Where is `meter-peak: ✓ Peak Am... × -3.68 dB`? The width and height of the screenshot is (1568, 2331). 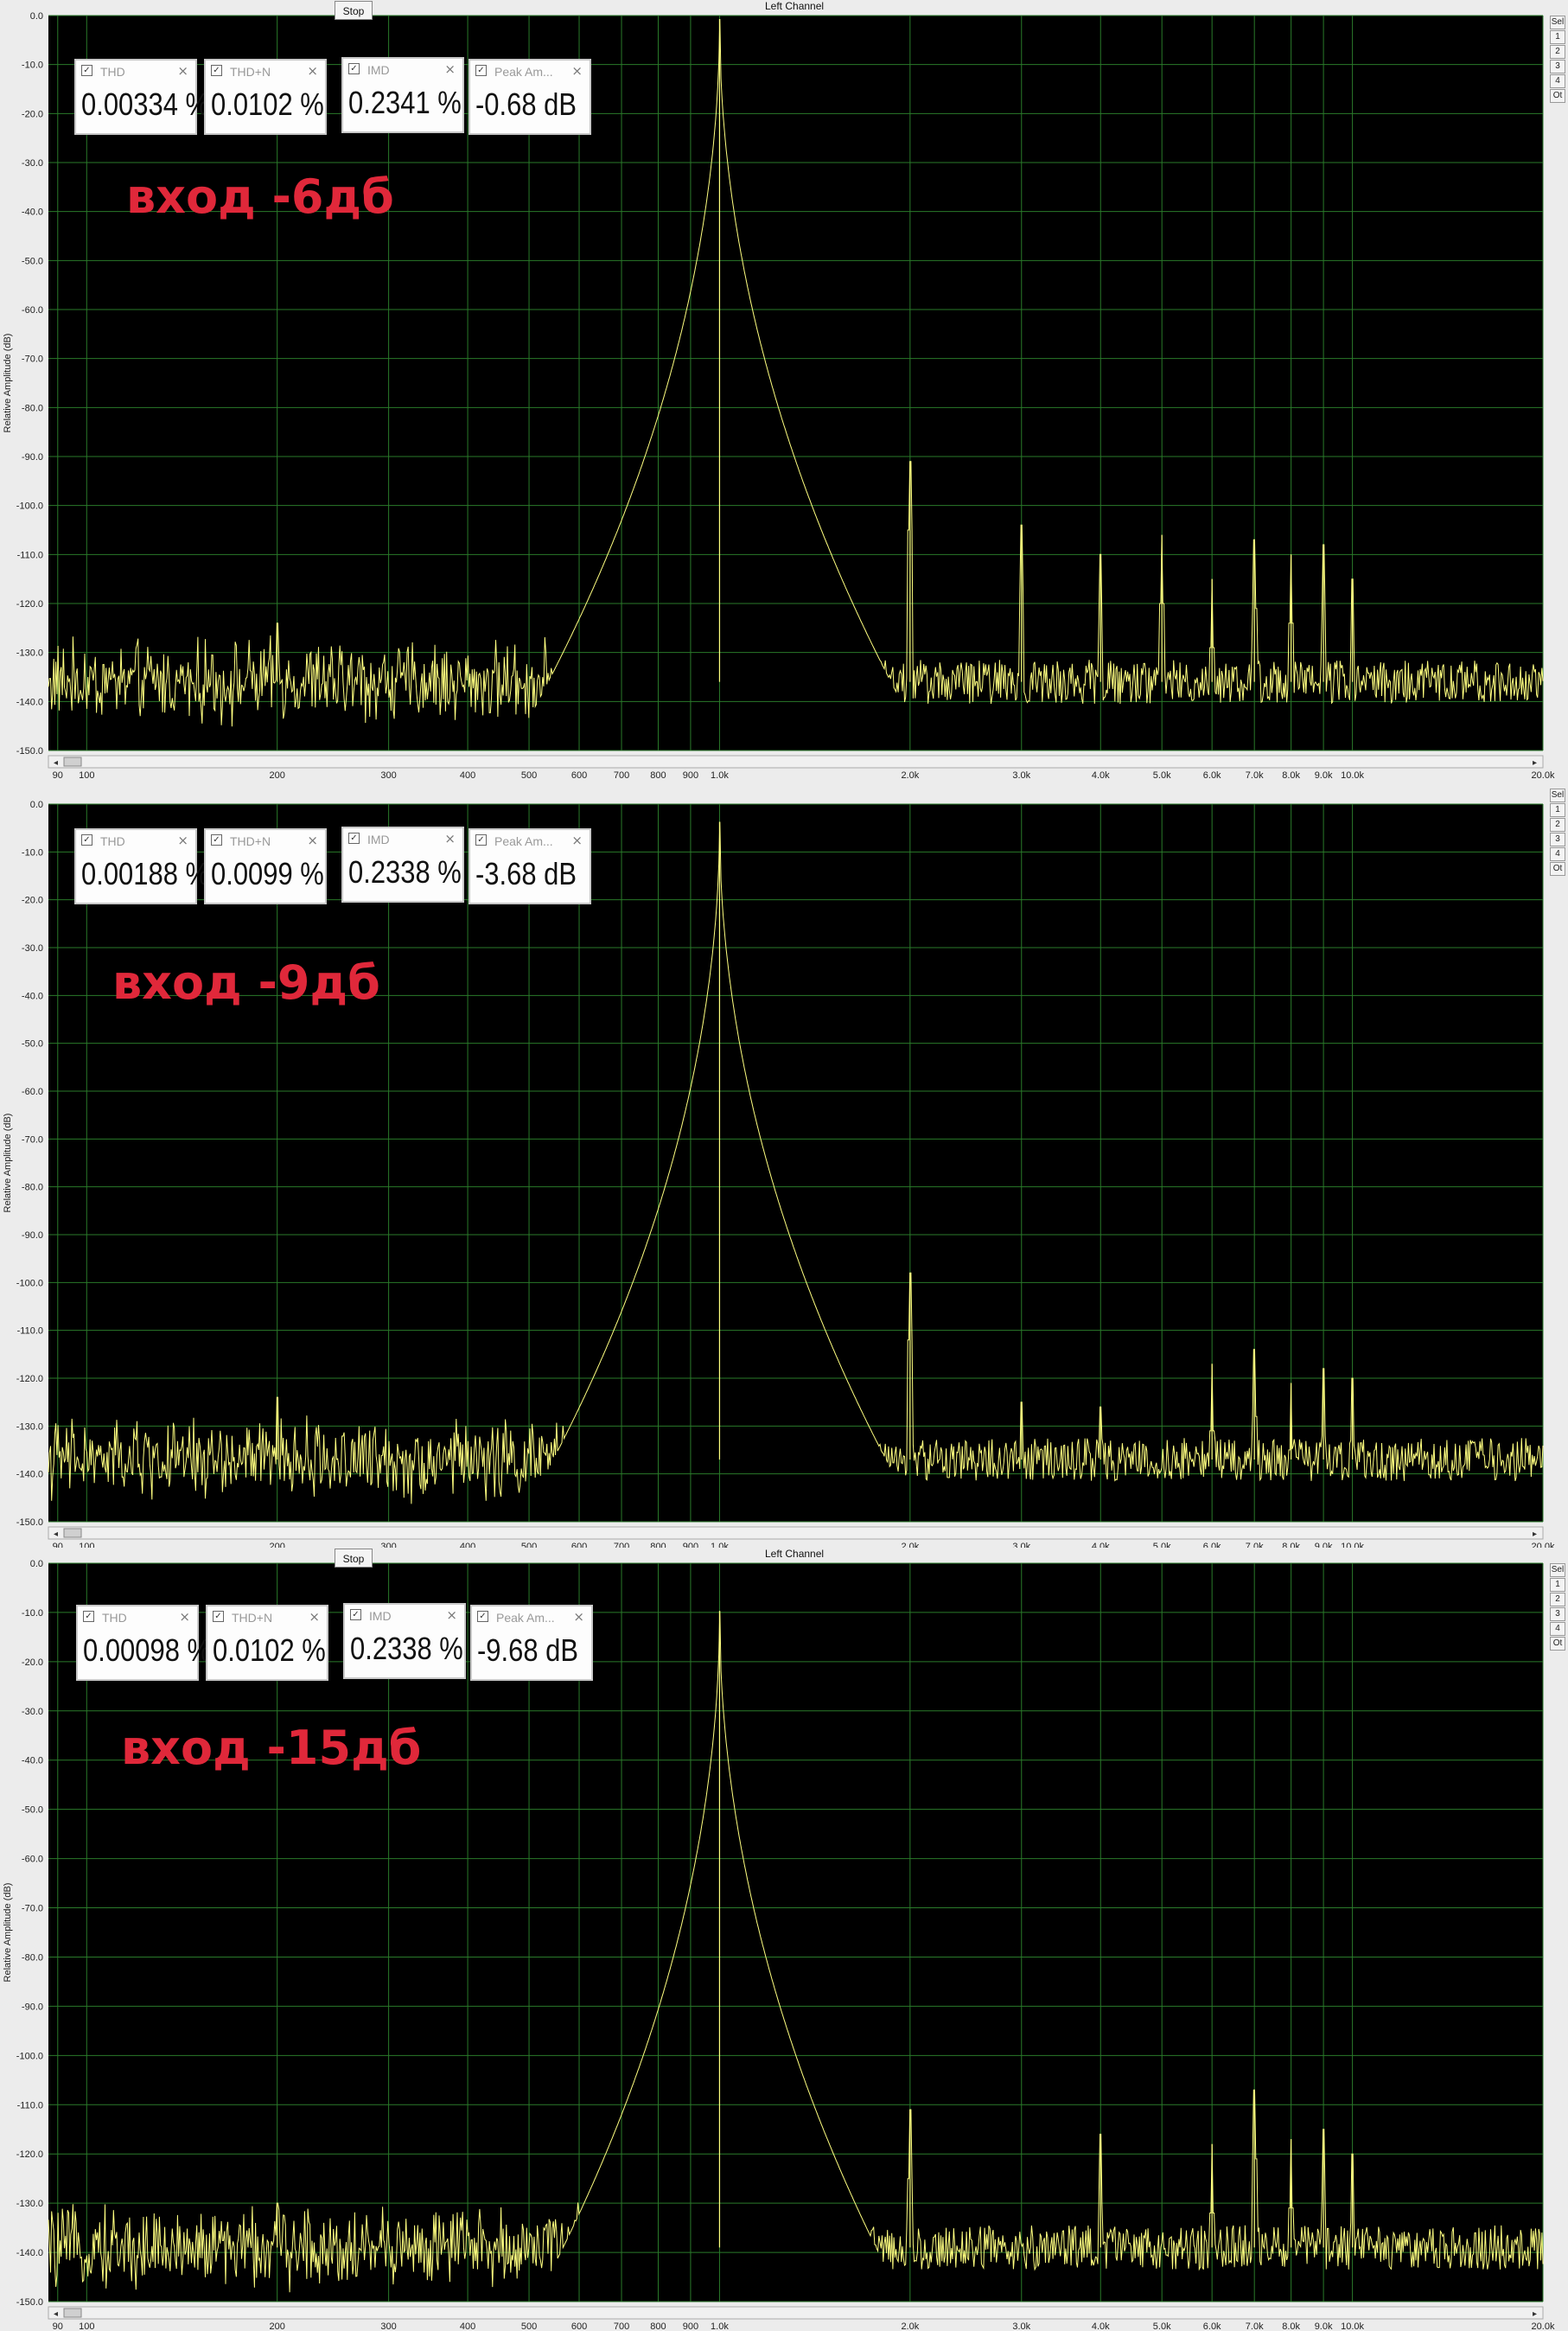
meter-peak: ✓ Peak Am... × -3.68 dB is located at coordinates (529, 866).